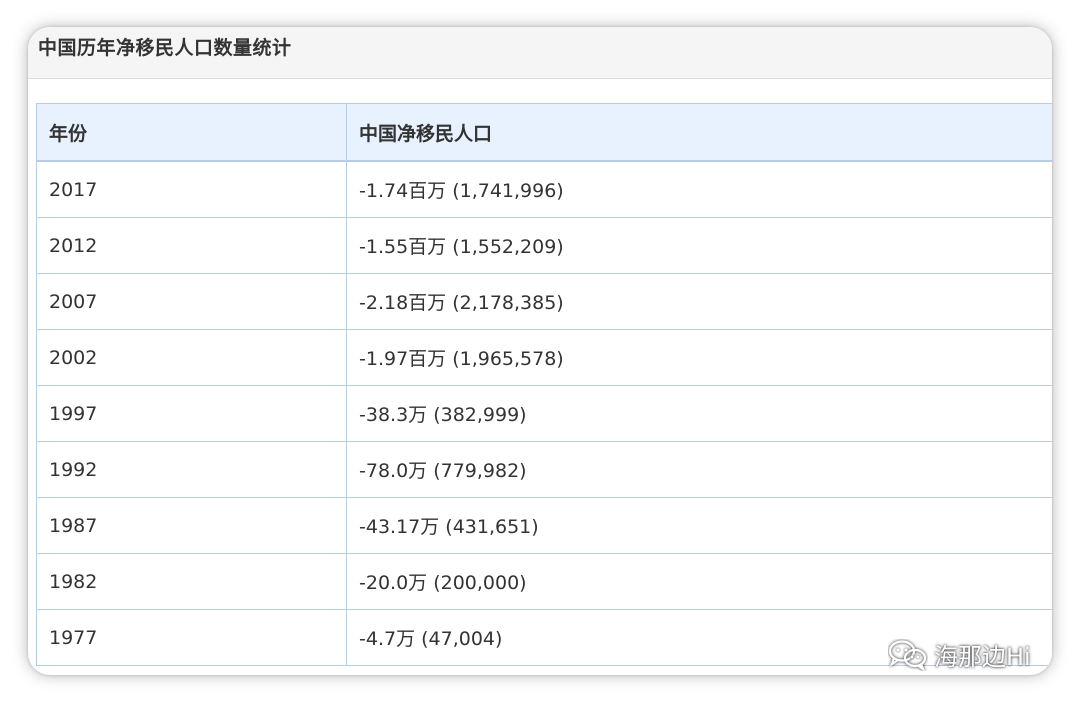  I want to click on table-row: 2017 -1.74百万 (1,741,996), so click(544, 189).